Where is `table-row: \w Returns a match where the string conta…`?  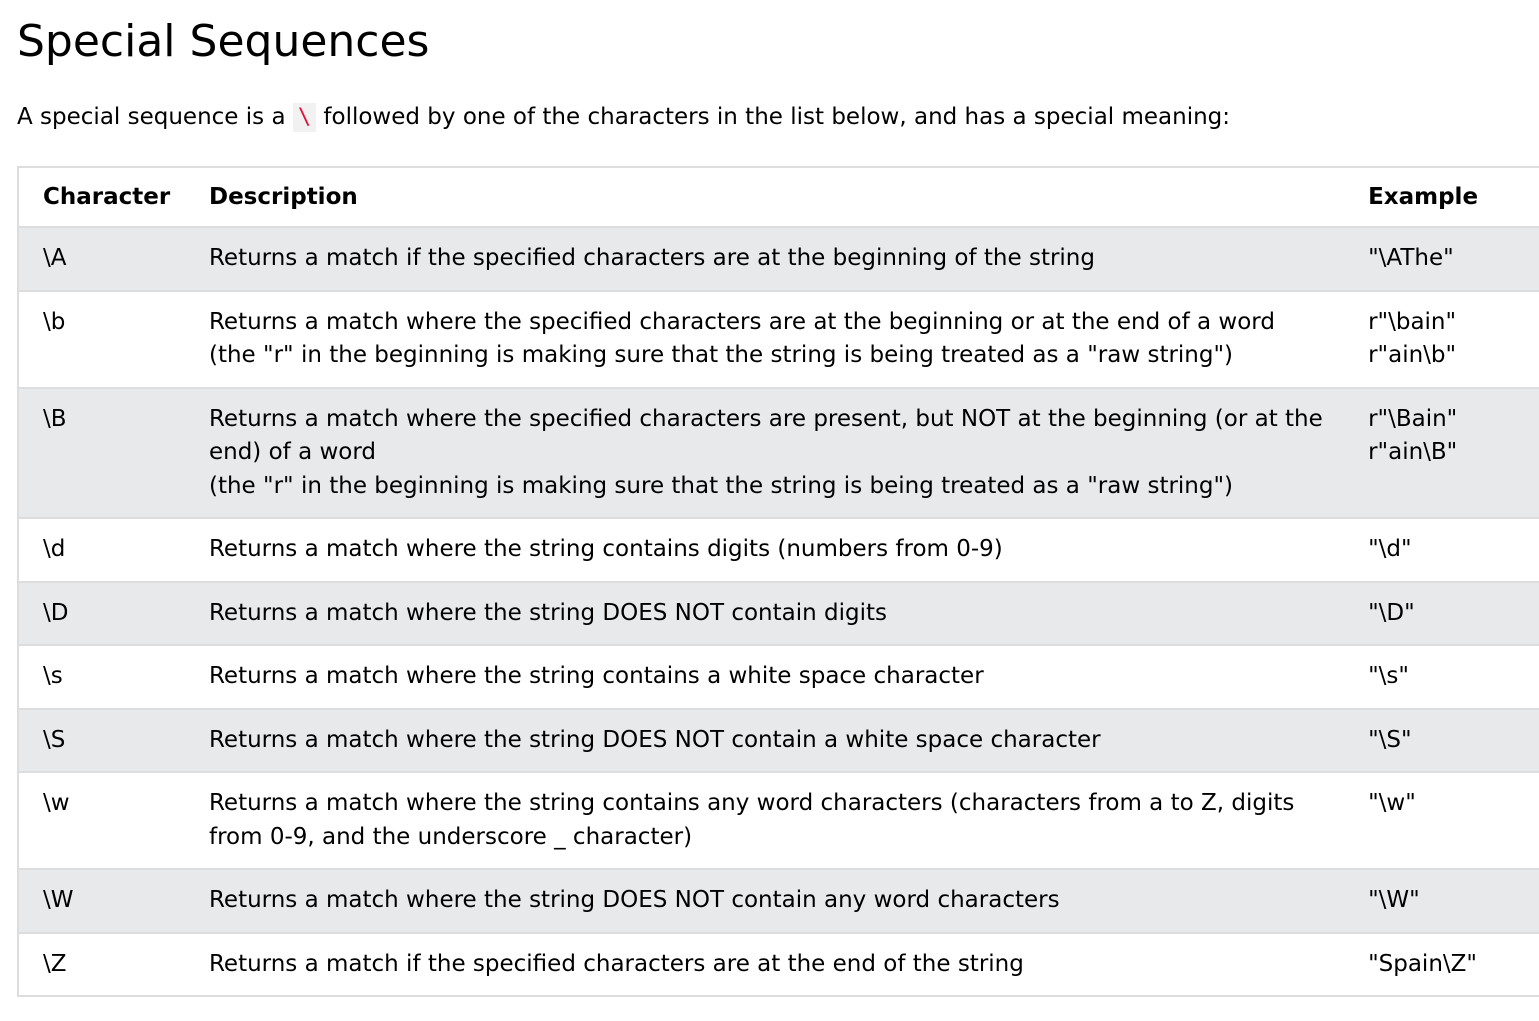 table-row: \w Returns a match where the string conta… is located at coordinates (778, 820).